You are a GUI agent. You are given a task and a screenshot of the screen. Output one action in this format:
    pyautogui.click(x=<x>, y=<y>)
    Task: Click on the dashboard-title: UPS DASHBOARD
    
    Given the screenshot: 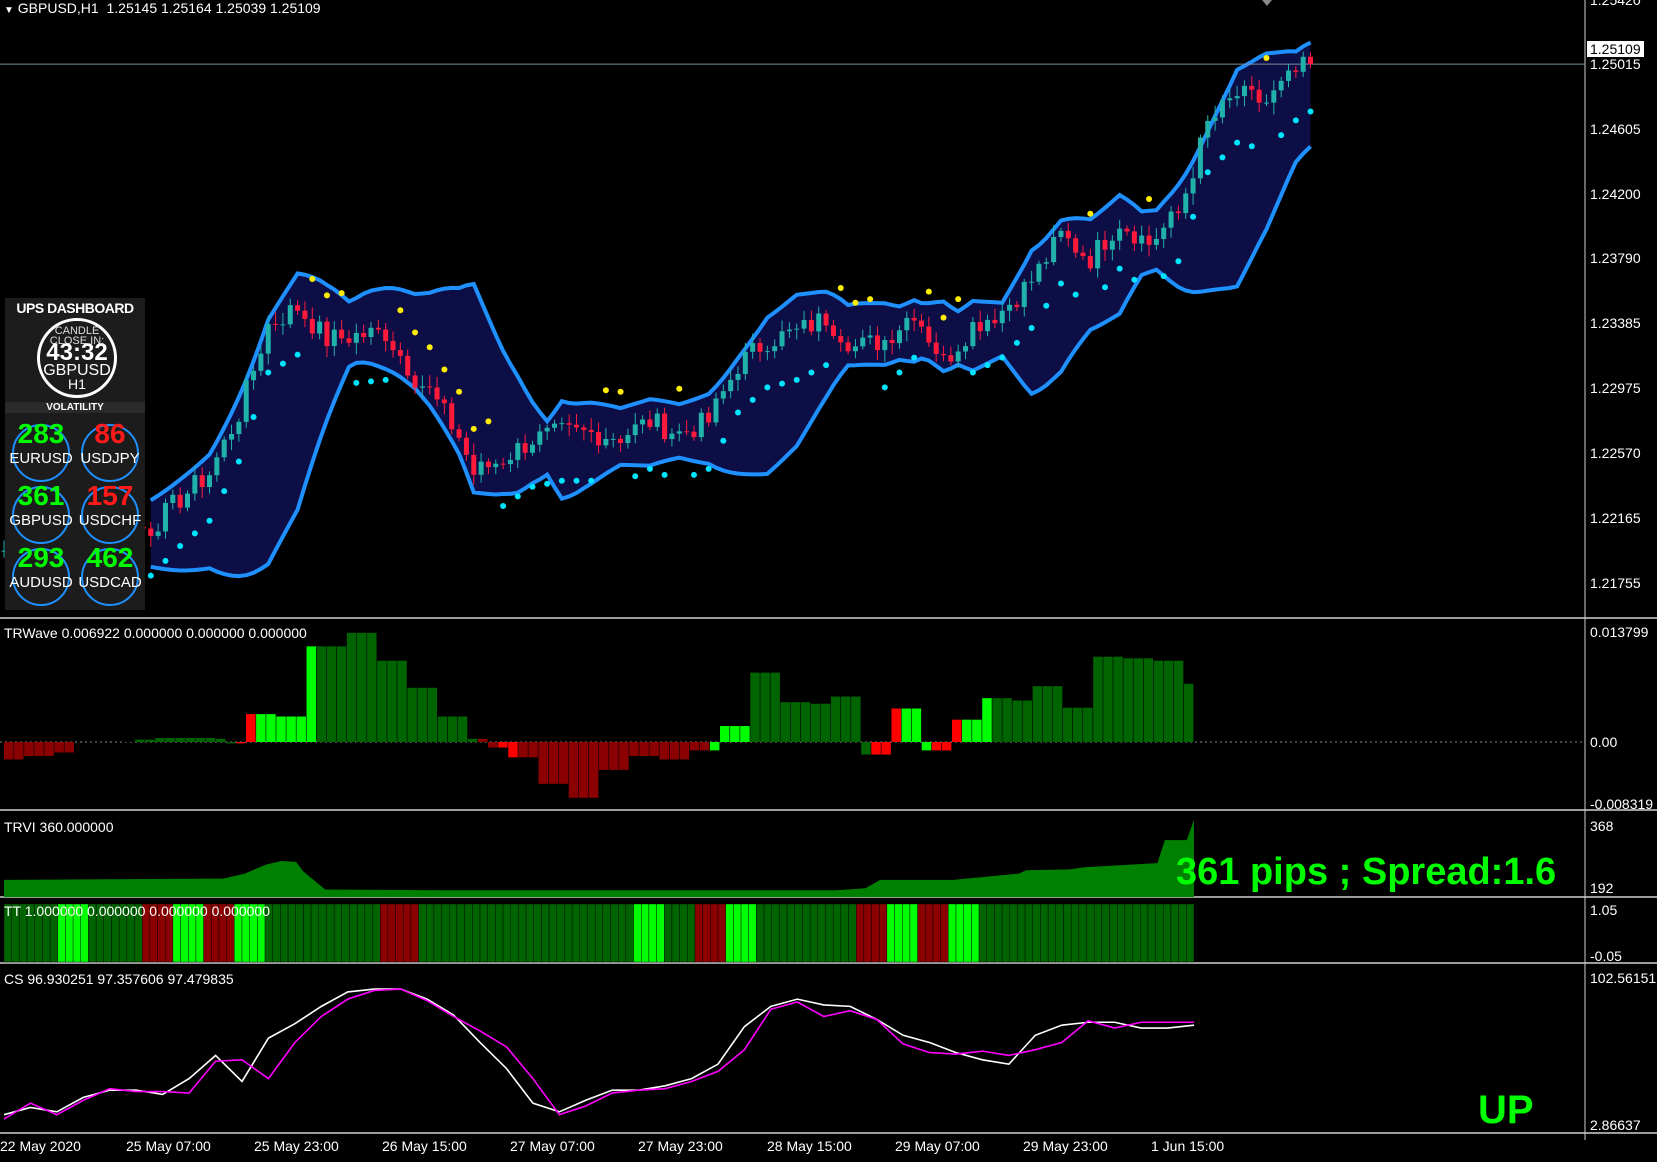 What is the action you would take?
    pyautogui.click(x=75, y=308)
    